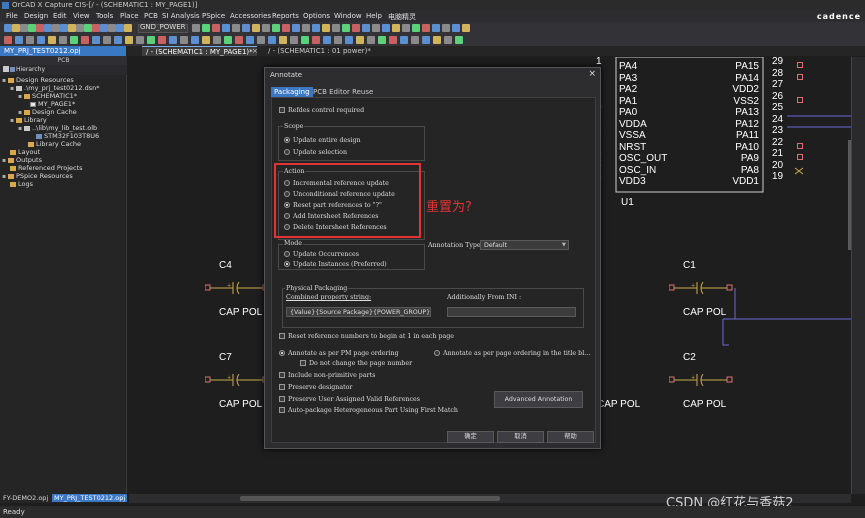  Describe the element at coordinates (285, 16) in the screenshot. I see `menu-reports: Reports` at that location.